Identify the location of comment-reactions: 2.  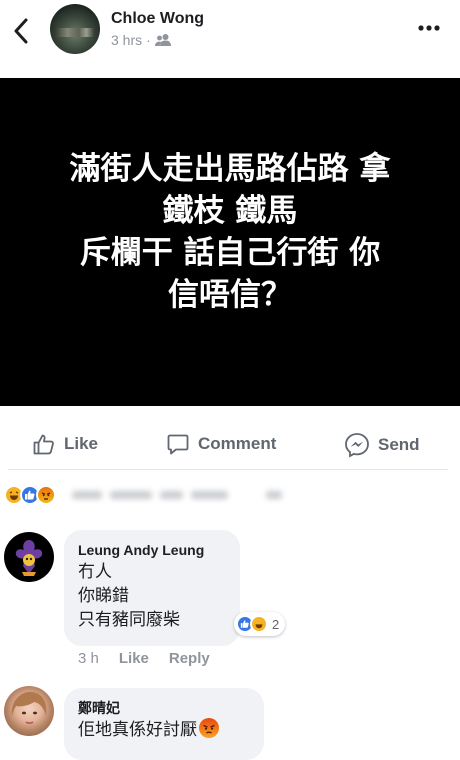
(260, 624).